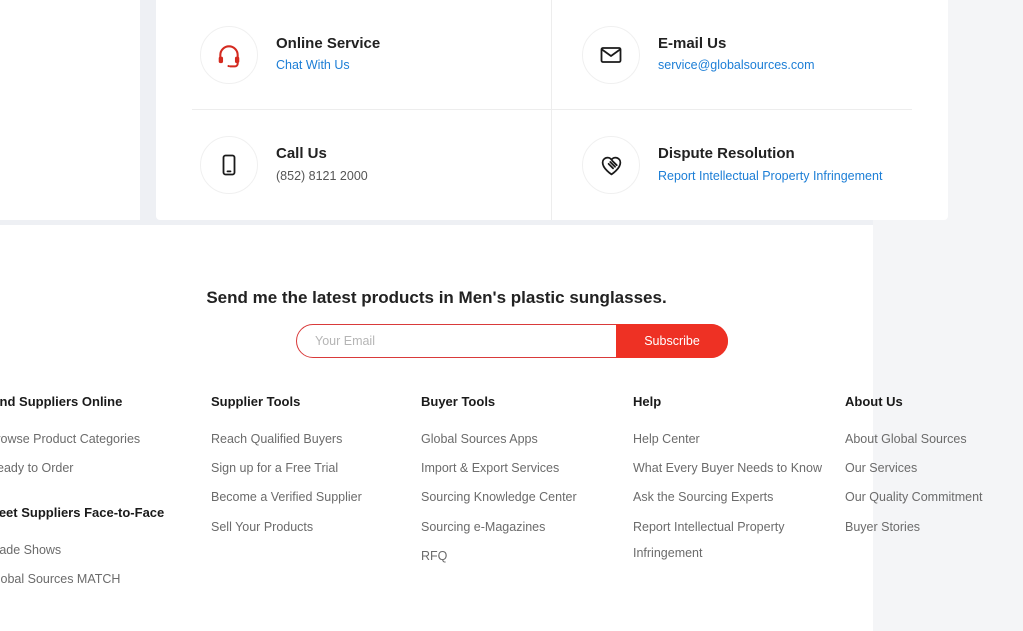 Image resolution: width=1023 pixels, height=631 pixels. What do you see at coordinates (61, 401) in the screenshot?
I see `footer-column-title: Find Suppliers Online` at bounding box center [61, 401].